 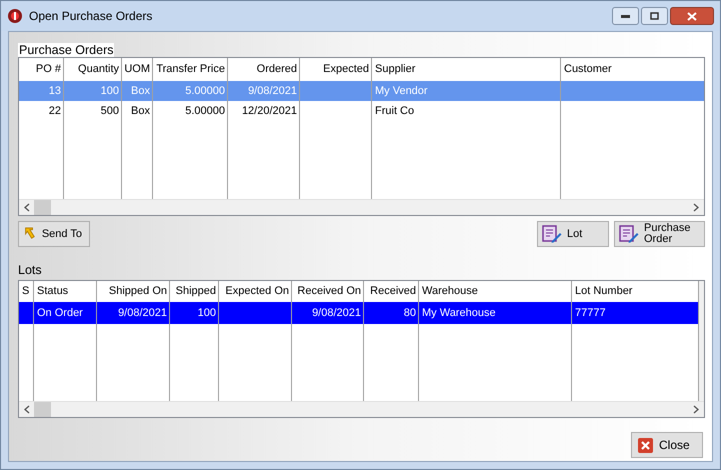 I want to click on column-header: Customer, so click(x=588, y=69).